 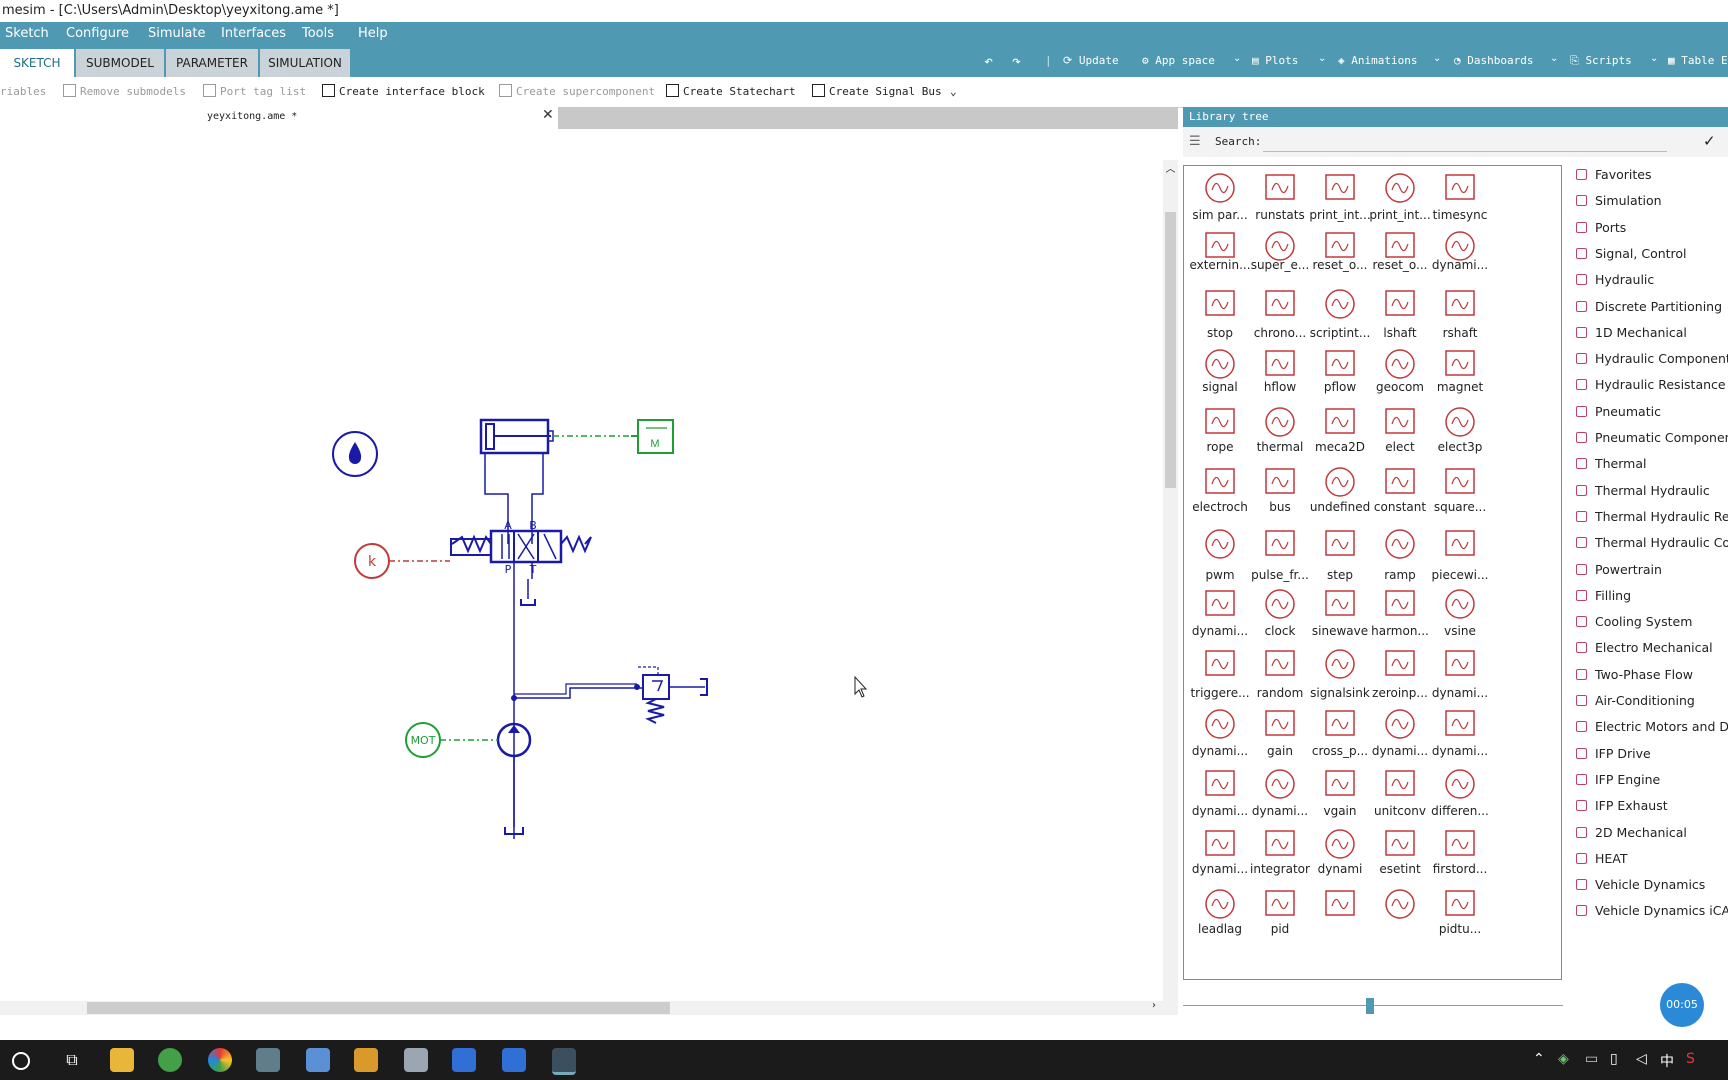 What do you see at coordinates (1400, 855) in the screenshot?
I see `library-item: esetint` at bounding box center [1400, 855].